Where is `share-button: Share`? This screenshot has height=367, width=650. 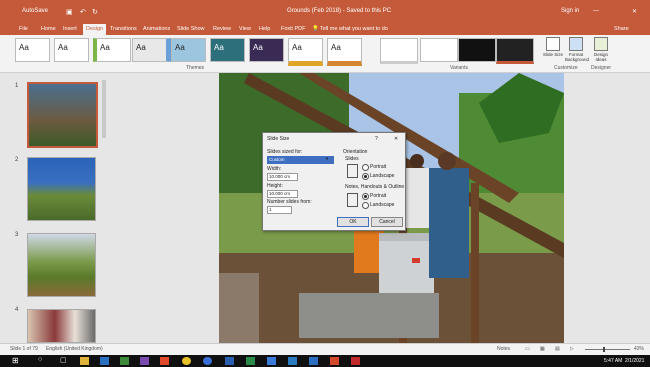
share-button: Share is located at coordinates (621, 29).